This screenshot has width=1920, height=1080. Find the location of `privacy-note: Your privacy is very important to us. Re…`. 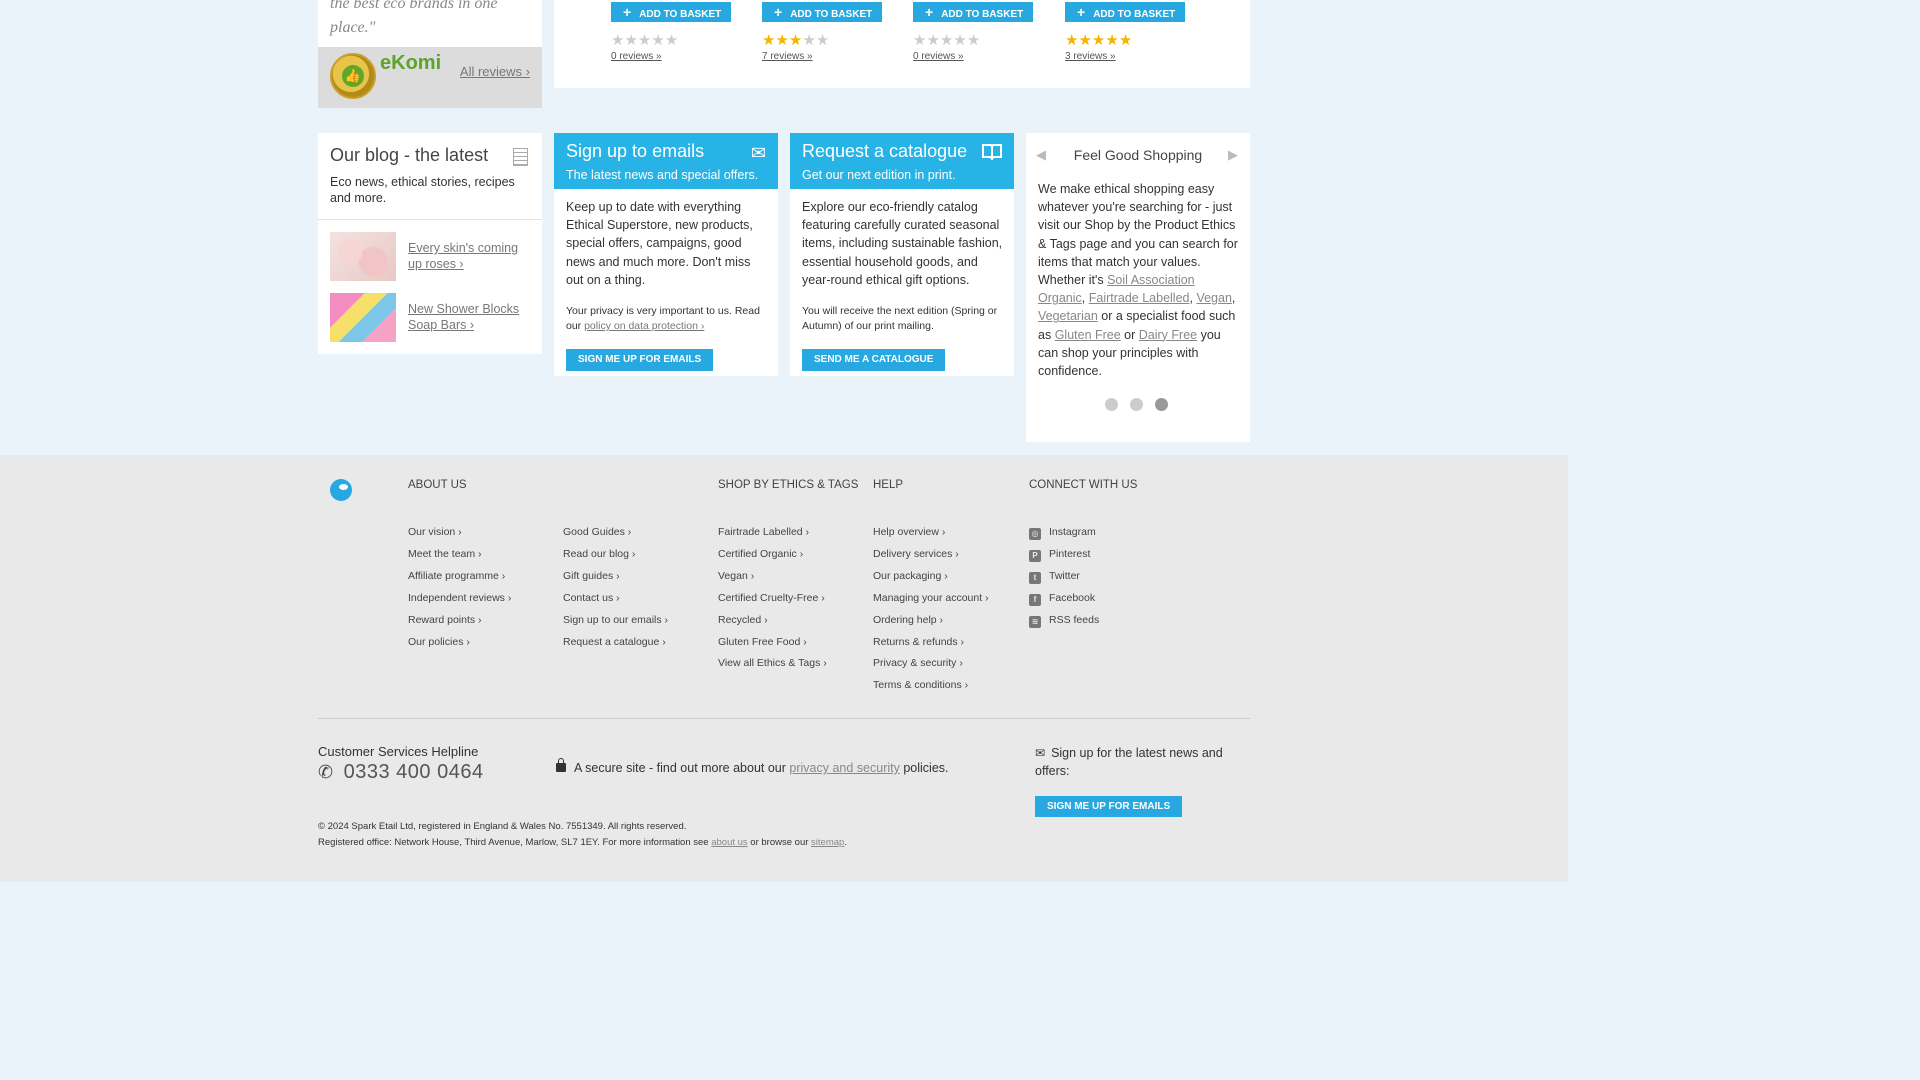

privacy-note: Your privacy is very important to us. Re… is located at coordinates (663, 318).